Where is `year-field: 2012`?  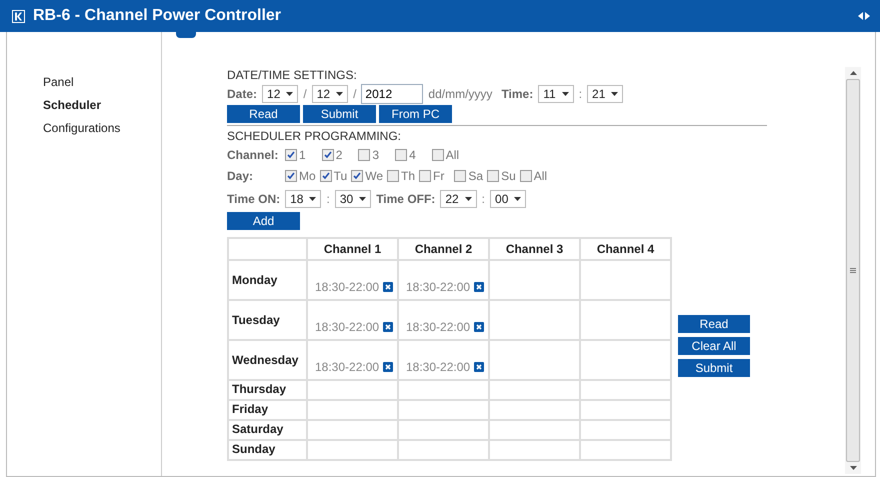
year-field: 2012 is located at coordinates (392, 94).